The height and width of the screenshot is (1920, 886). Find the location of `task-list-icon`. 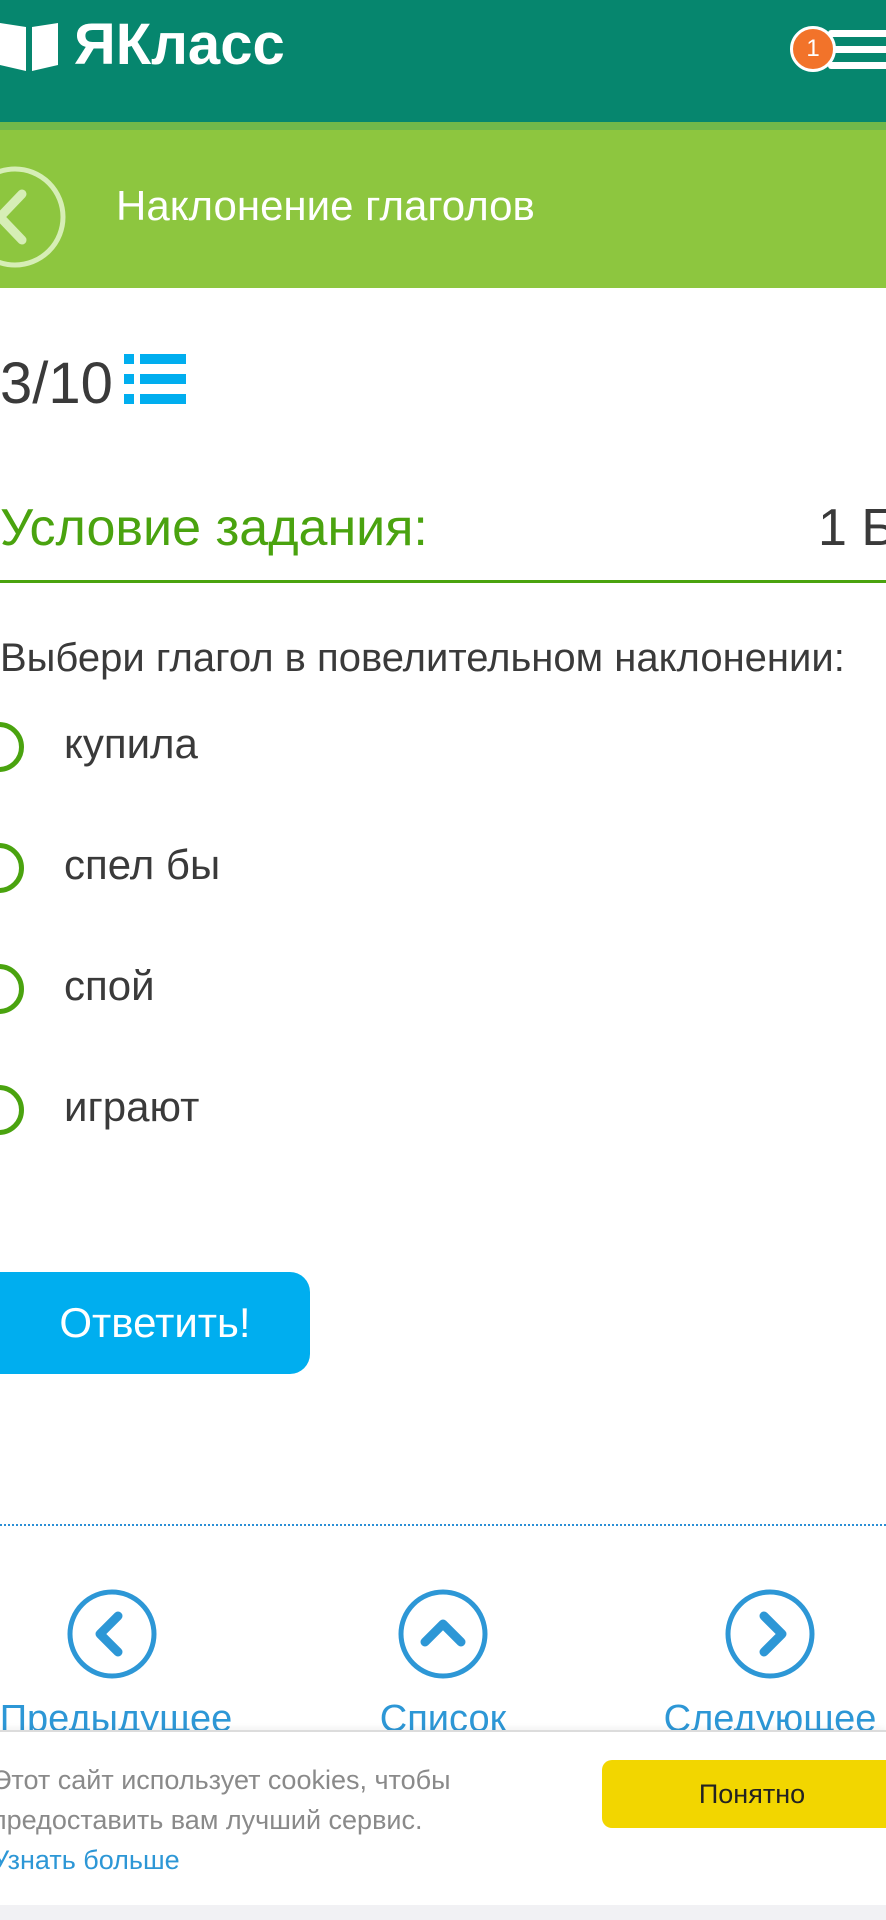

task-list-icon is located at coordinates (155, 379).